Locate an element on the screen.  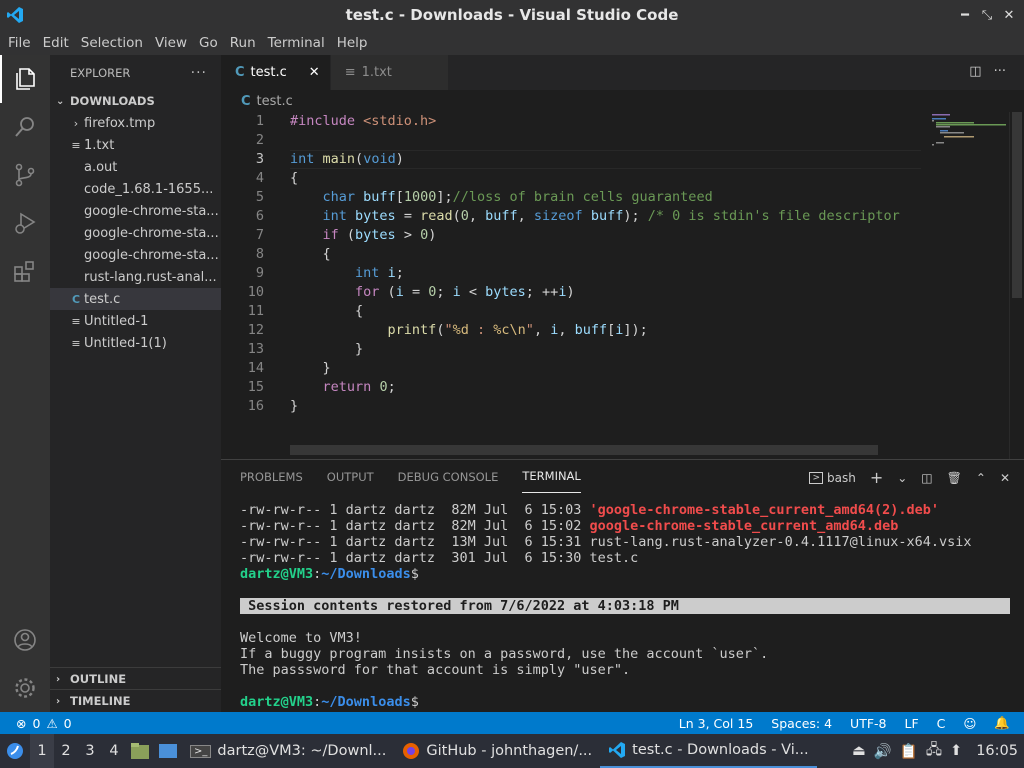
workspace-2: 2 is located at coordinates (66, 751).